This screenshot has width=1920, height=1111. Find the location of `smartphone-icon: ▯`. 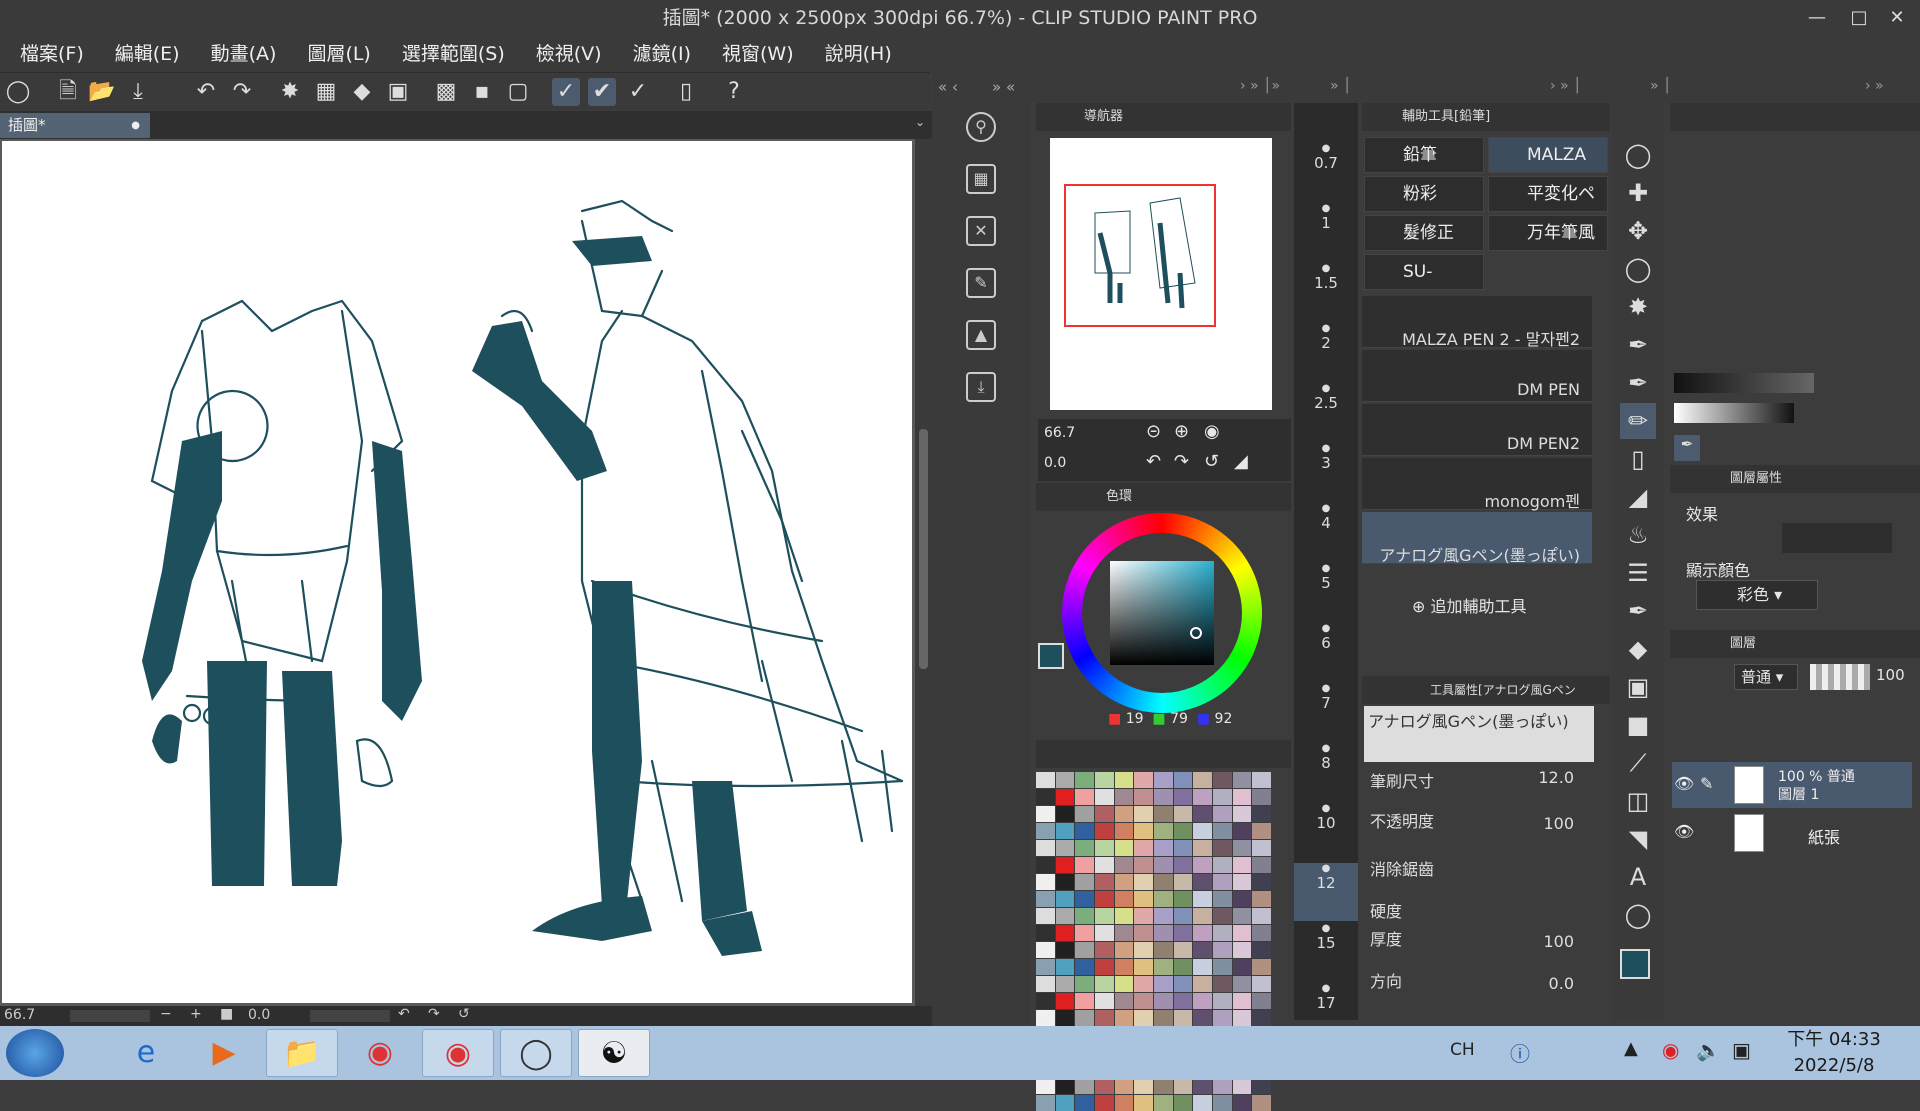

smartphone-icon: ▯ is located at coordinates (686, 92).